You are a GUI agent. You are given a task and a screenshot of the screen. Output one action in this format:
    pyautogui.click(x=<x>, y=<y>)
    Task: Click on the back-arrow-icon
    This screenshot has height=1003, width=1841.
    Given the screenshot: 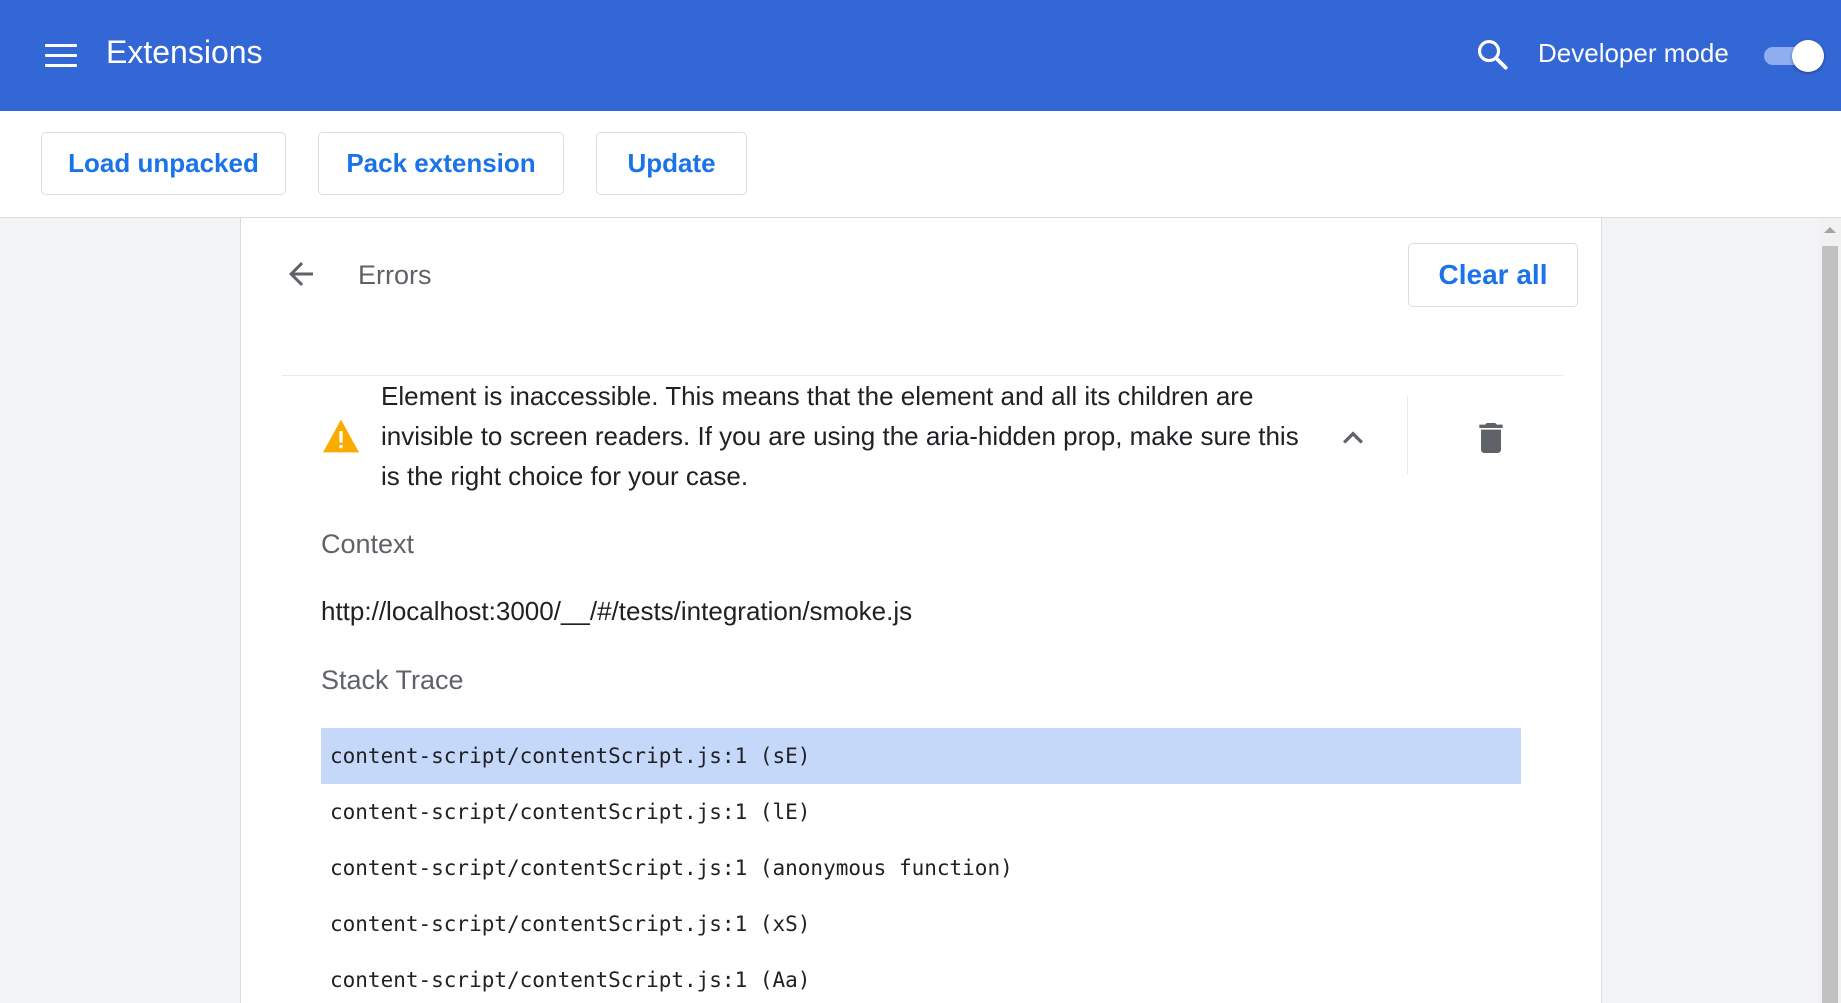 What is the action you would take?
    pyautogui.click(x=301, y=274)
    